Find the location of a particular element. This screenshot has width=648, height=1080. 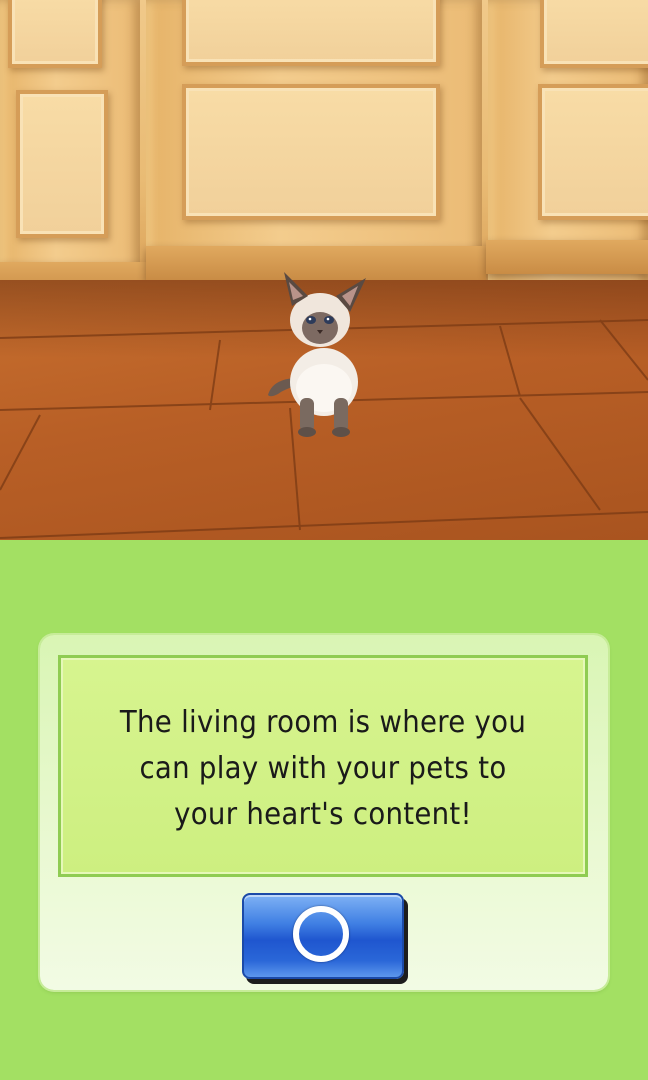

kitten is located at coordinates (319, 355).